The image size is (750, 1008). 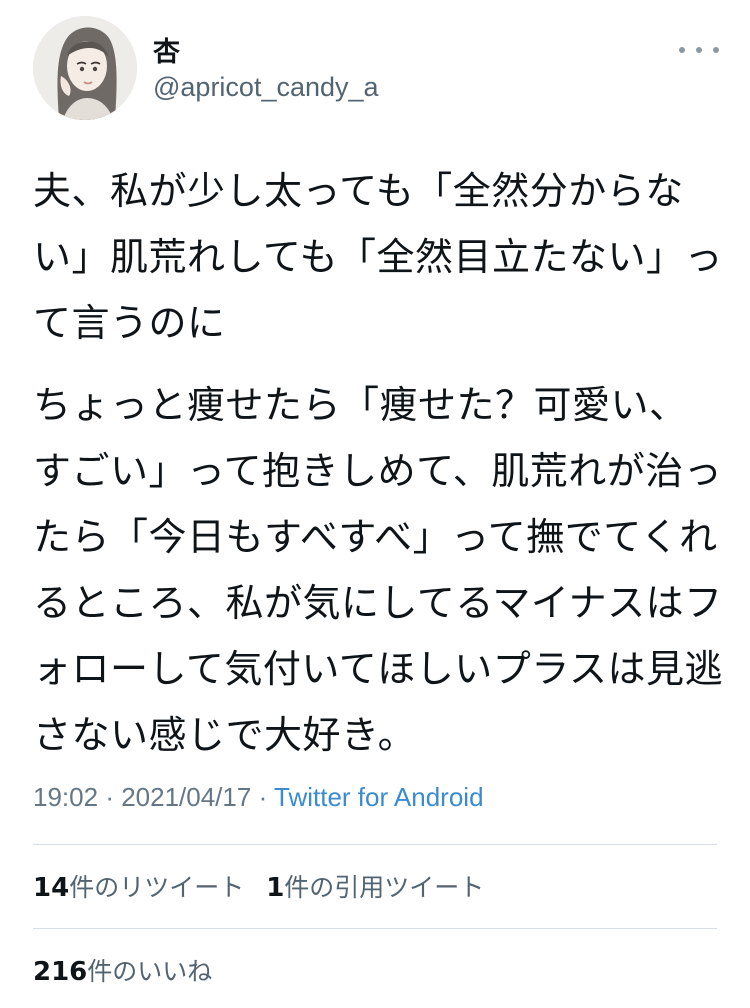 I want to click on tweet-source-link: Twitter for Android, so click(x=379, y=797).